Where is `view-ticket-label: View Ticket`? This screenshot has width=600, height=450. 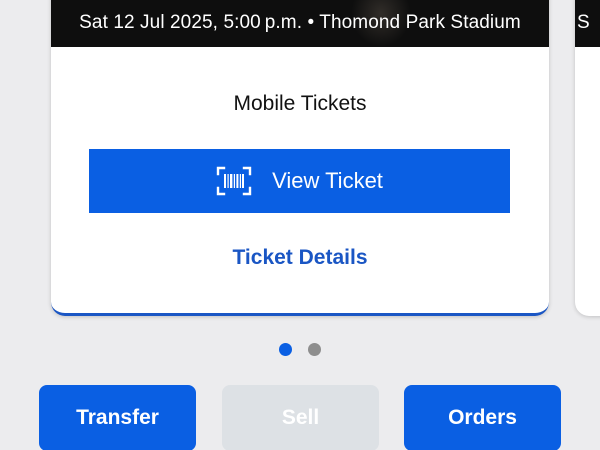
view-ticket-label: View Ticket is located at coordinates (327, 180).